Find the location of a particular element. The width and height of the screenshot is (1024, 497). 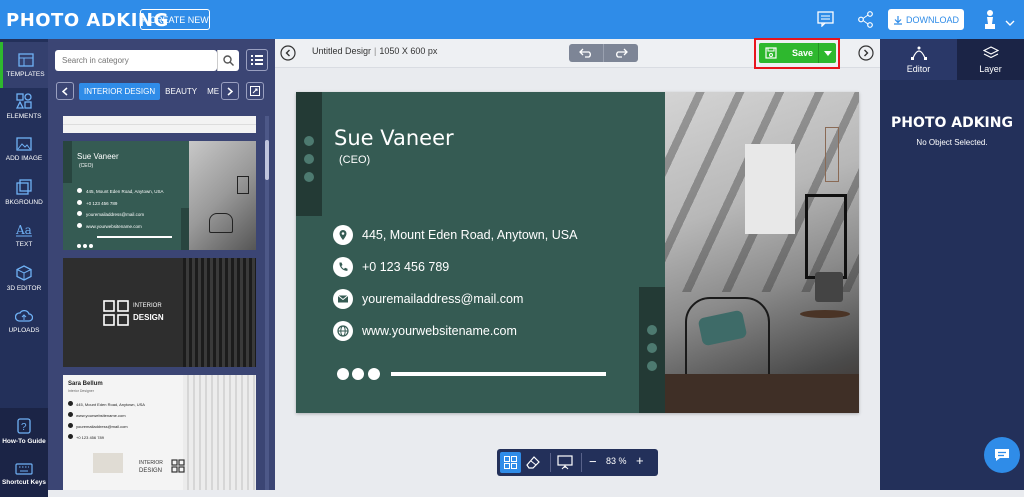

grid-view-button is located at coordinates (510, 462).